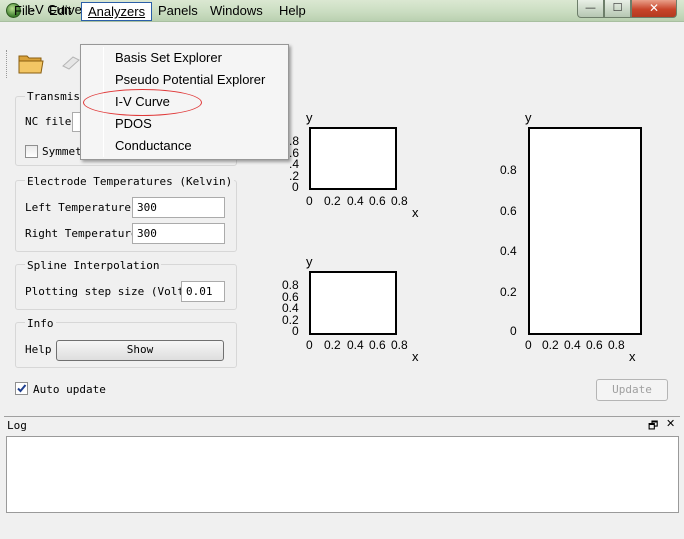  I want to click on plot3-area, so click(585, 231).